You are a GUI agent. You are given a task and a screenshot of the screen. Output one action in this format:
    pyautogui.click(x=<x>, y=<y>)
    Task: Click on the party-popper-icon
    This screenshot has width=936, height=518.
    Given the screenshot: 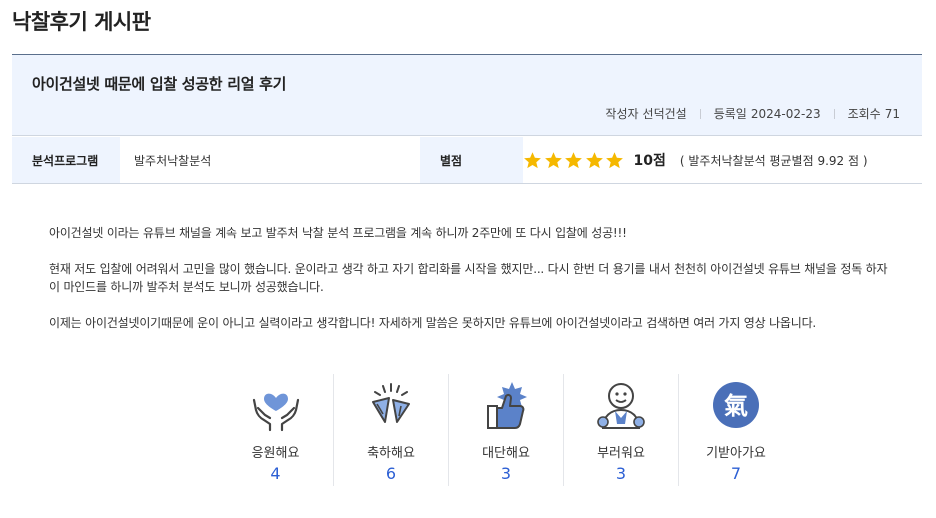 What is the action you would take?
    pyautogui.click(x=391, y=403)
    